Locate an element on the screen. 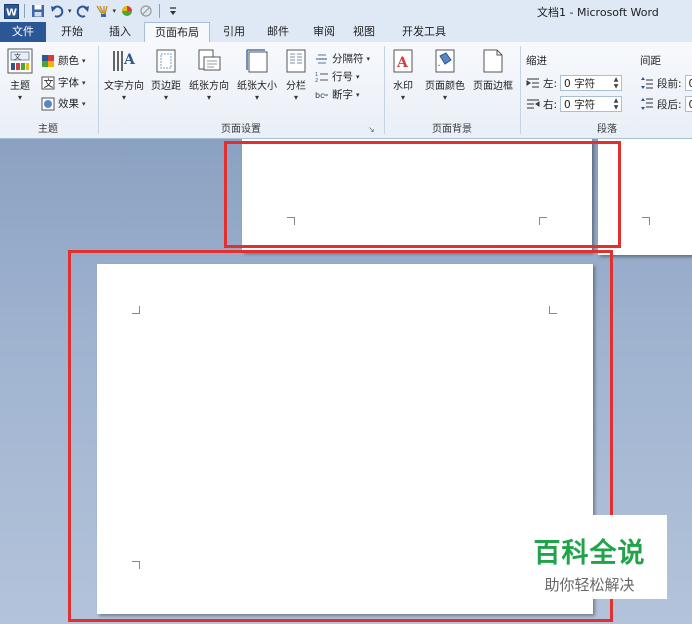  spacing-before-input: 0 is located at coordinates (688, 83).